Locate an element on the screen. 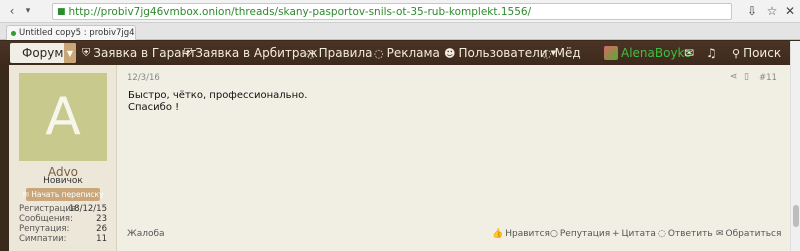  tab-favicon-icon is located at coordinates (13, 33).